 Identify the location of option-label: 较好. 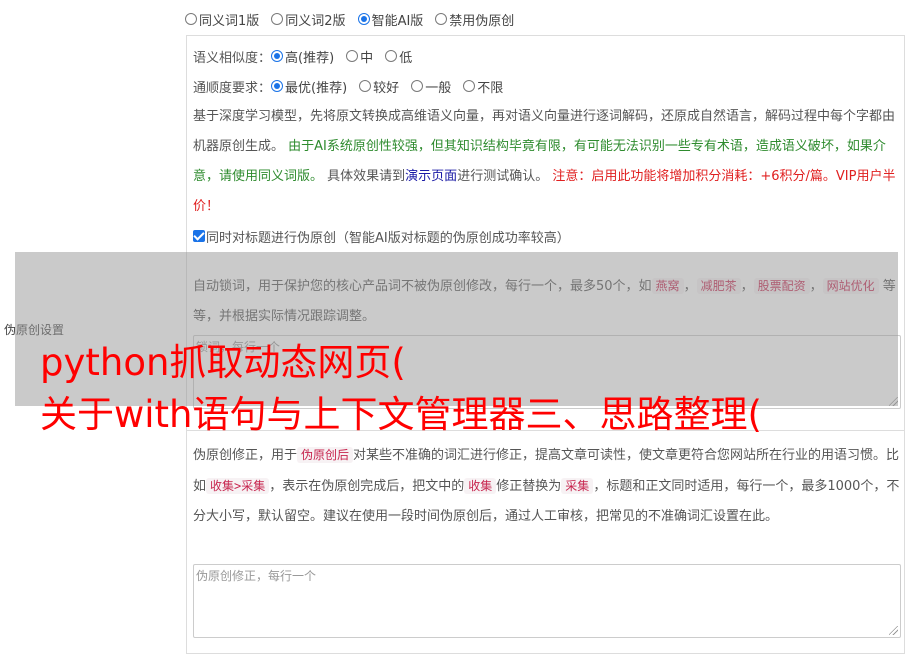
(386, 88).